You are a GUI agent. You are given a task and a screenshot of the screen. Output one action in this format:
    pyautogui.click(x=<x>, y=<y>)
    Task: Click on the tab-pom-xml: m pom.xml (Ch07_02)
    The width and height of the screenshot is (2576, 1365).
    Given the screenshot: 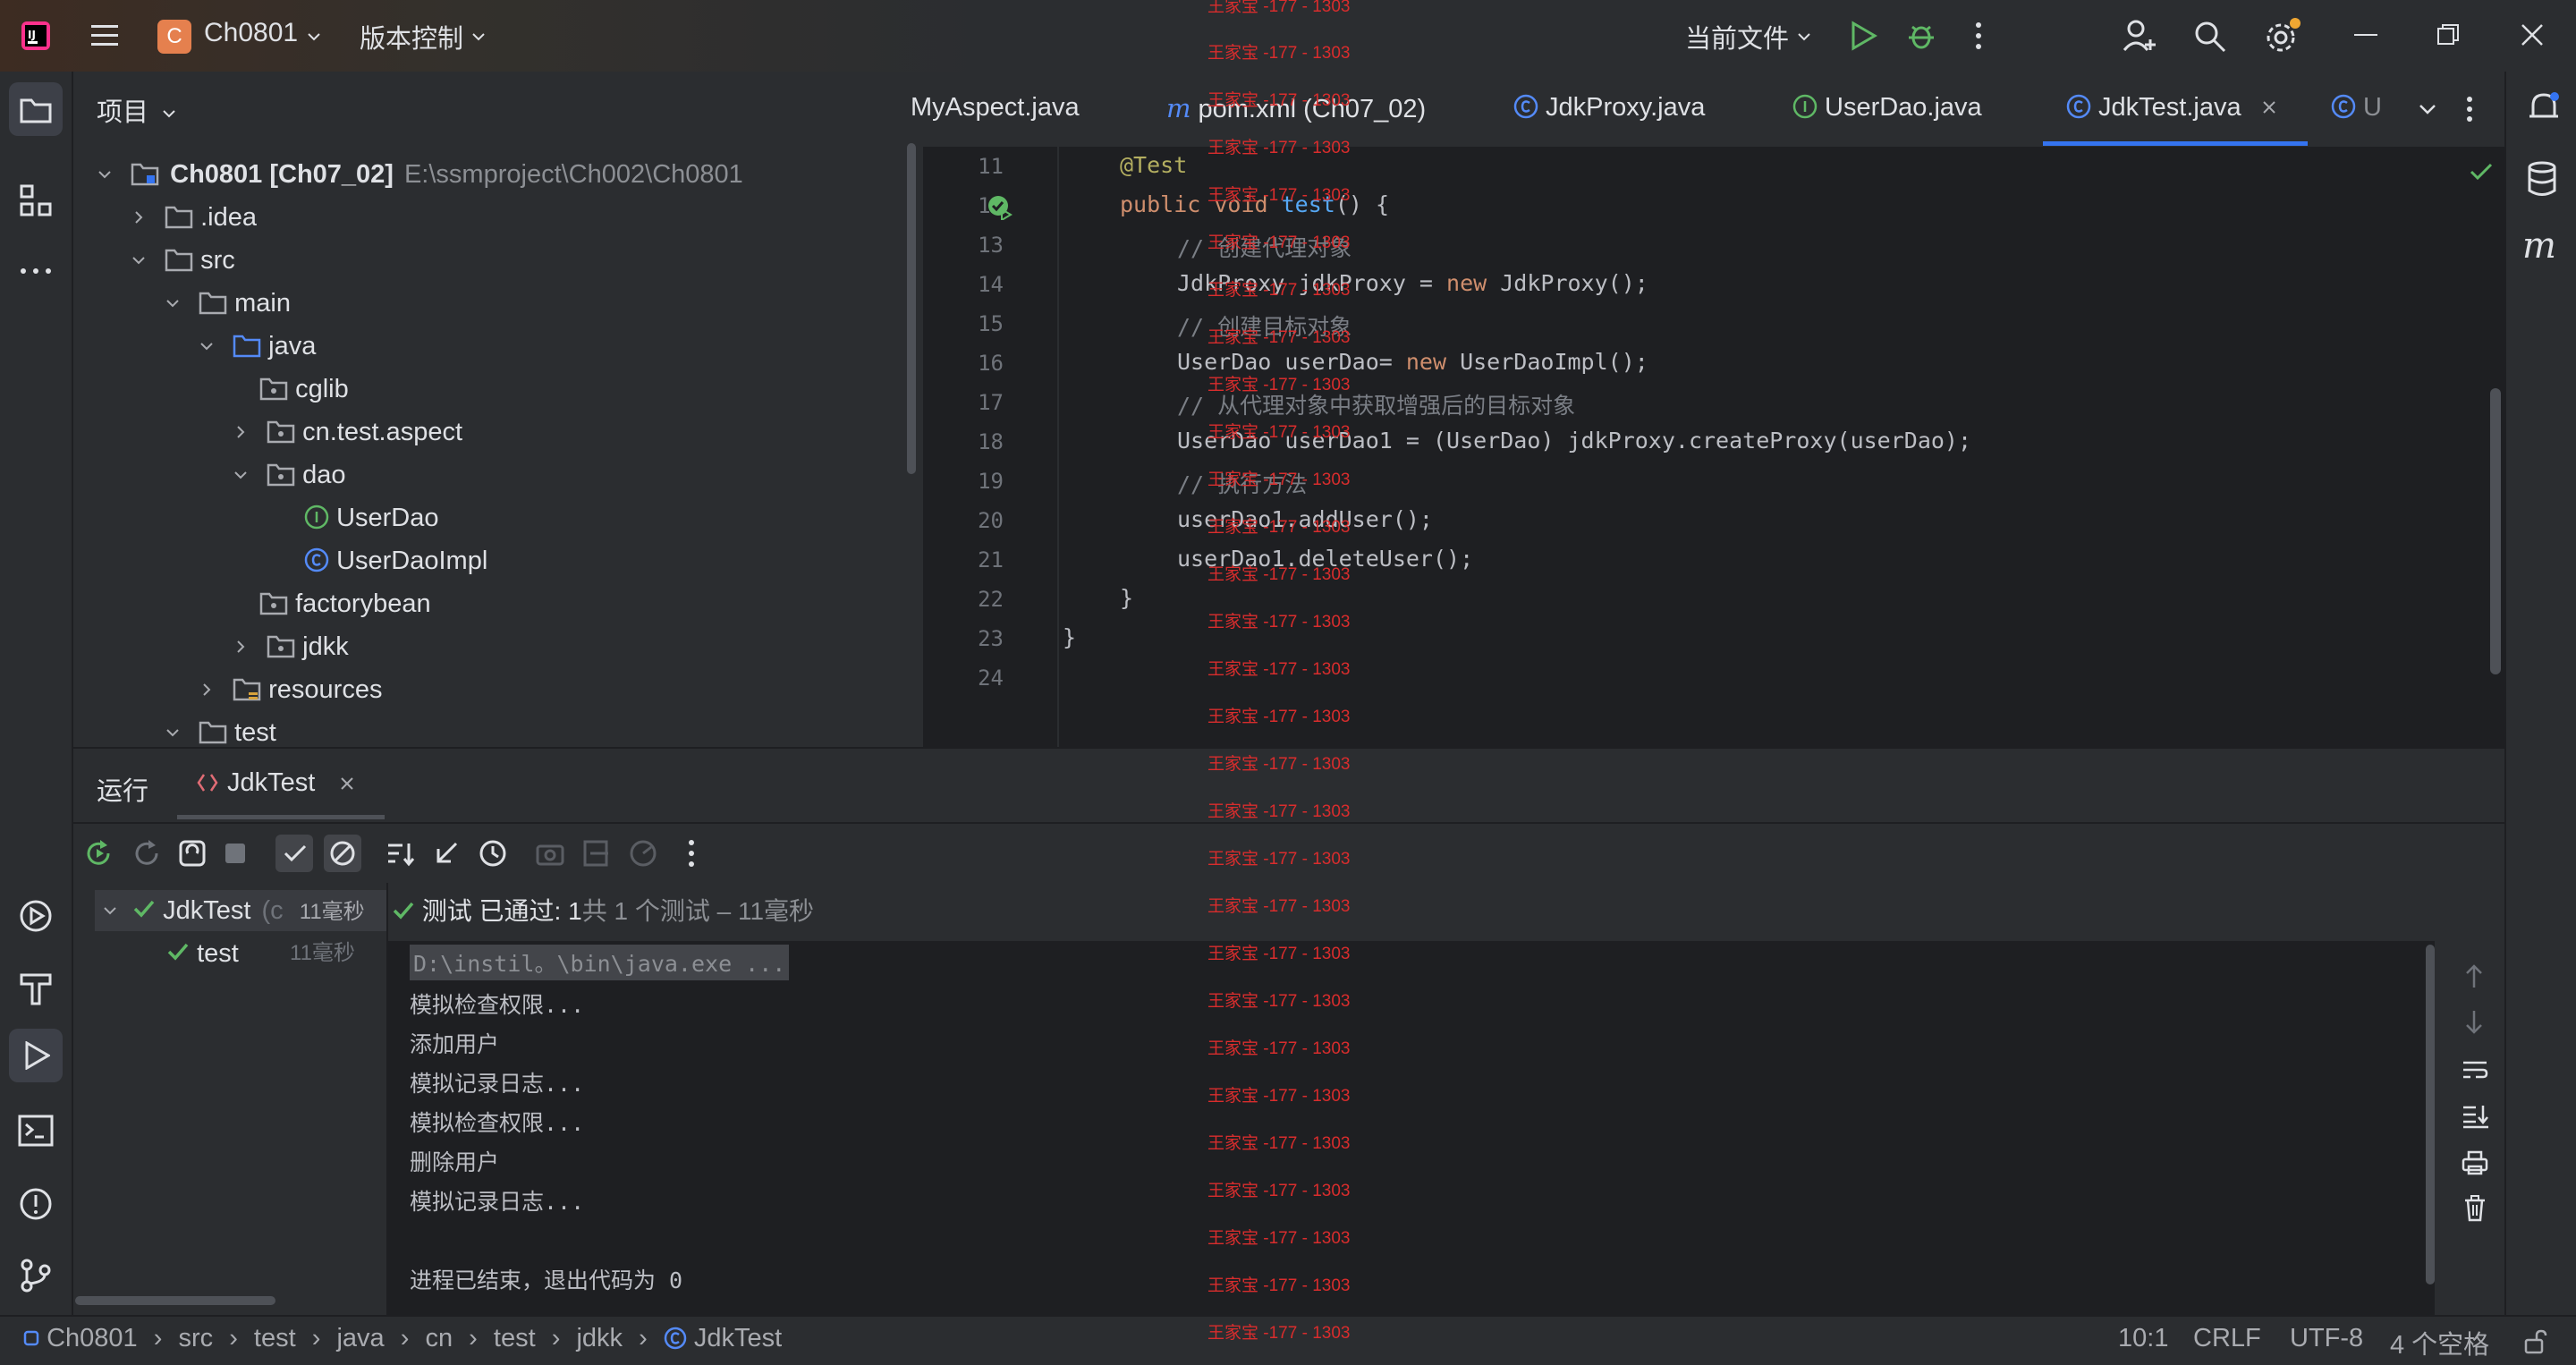 What is the action you would take?
    pyautogui.click(x=1296, y=108)
    